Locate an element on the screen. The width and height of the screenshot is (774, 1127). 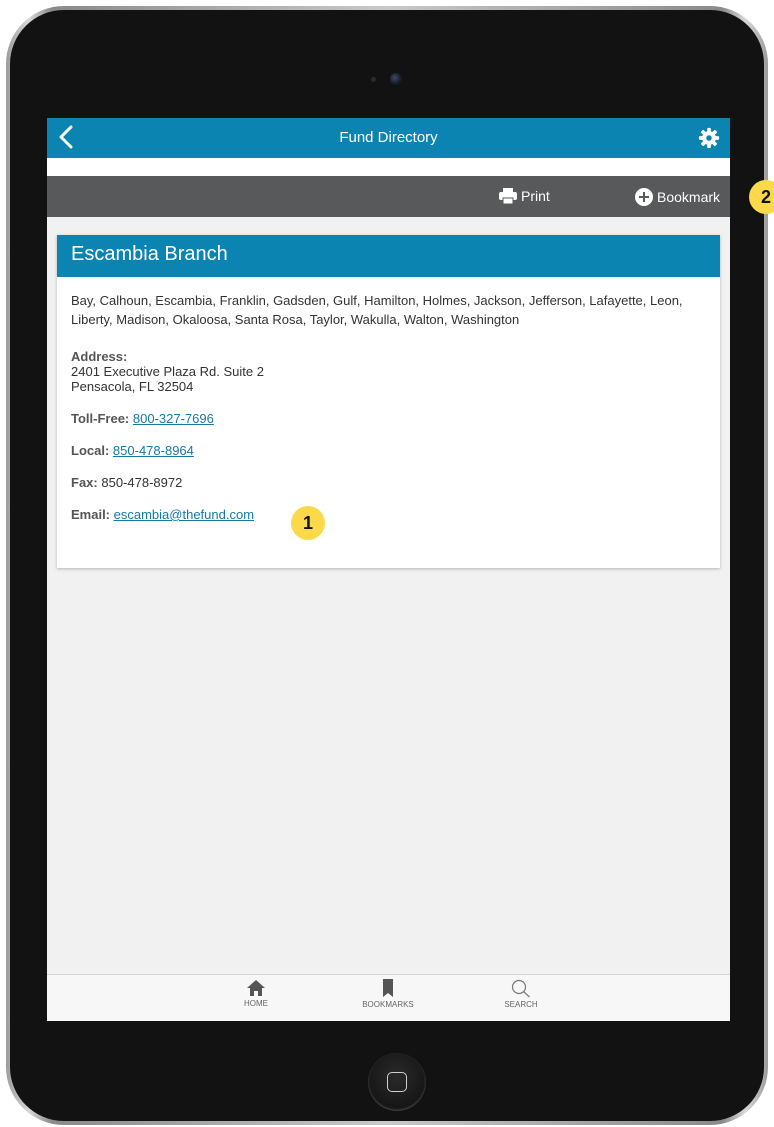
tab-search: SEARCH is located at coordinates (521, 994).